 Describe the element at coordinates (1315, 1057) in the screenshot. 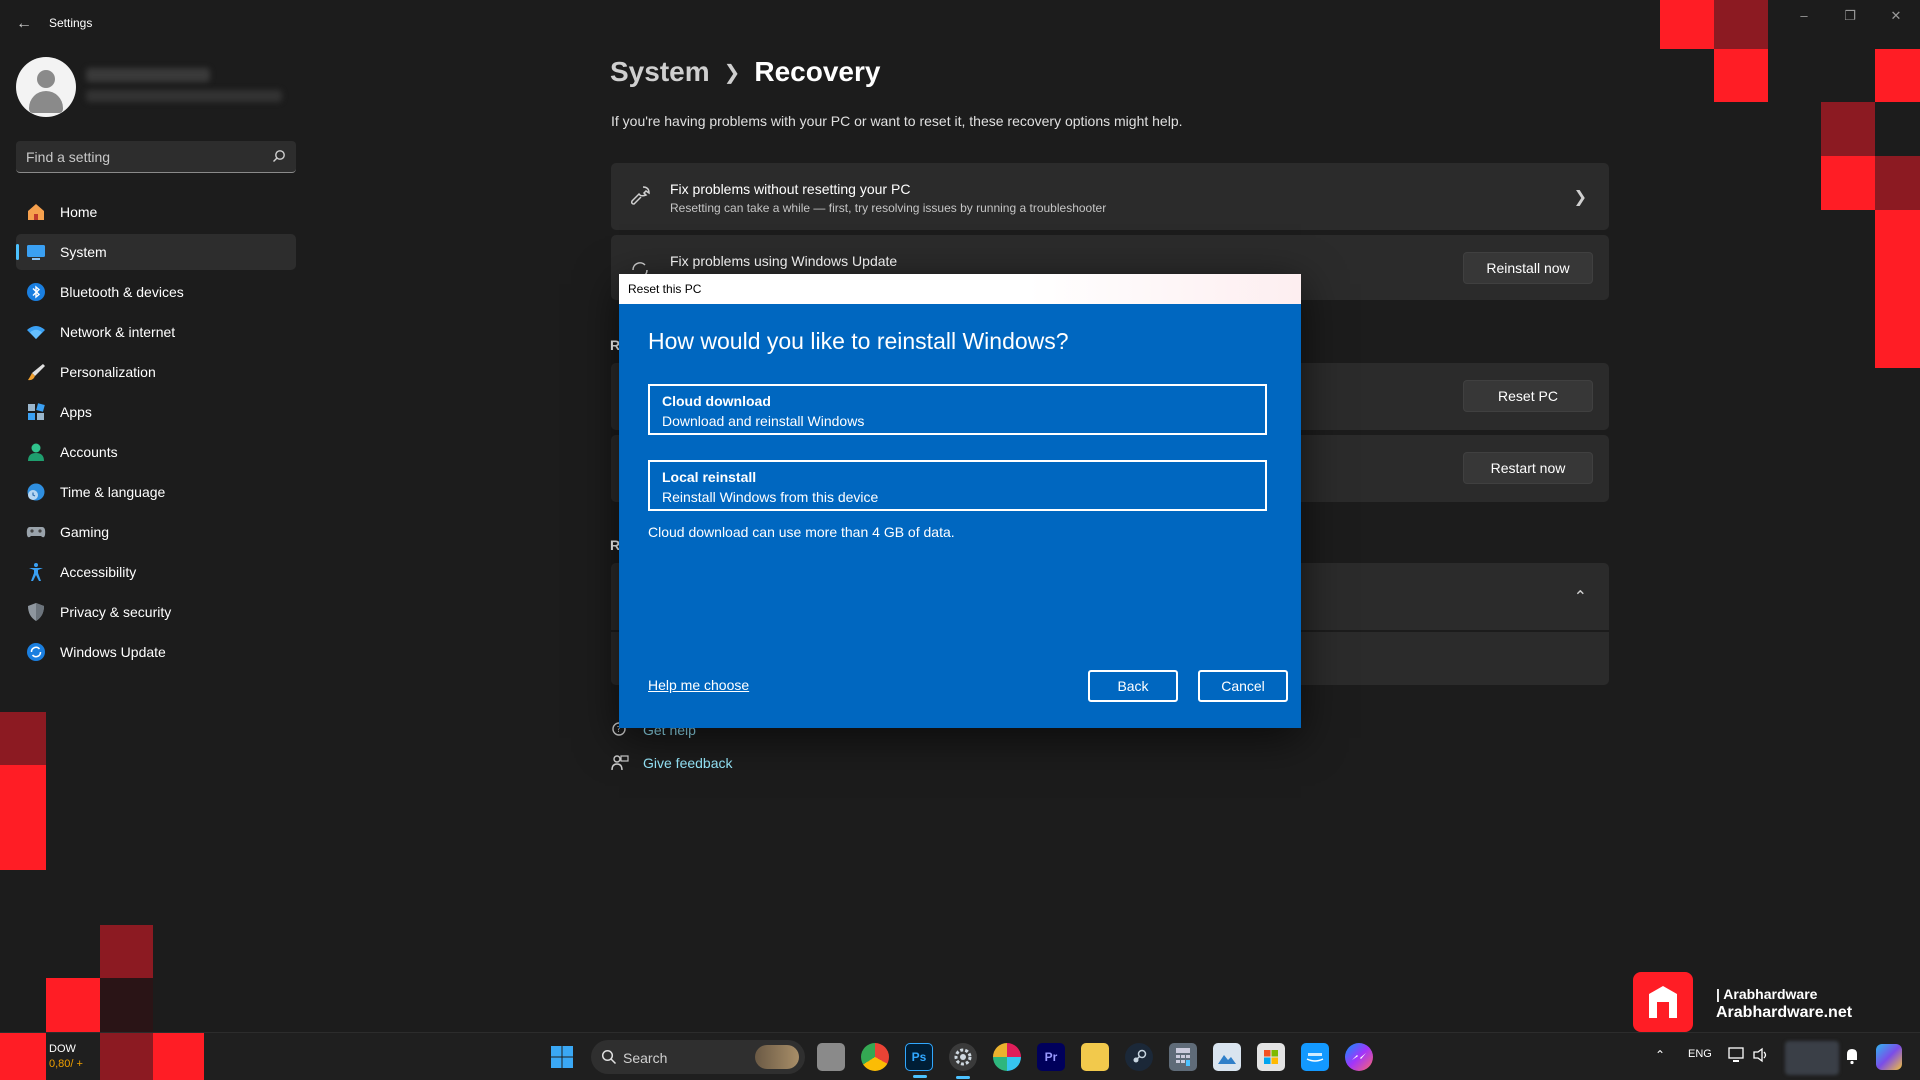

I see `prime-video-icon` at that location.